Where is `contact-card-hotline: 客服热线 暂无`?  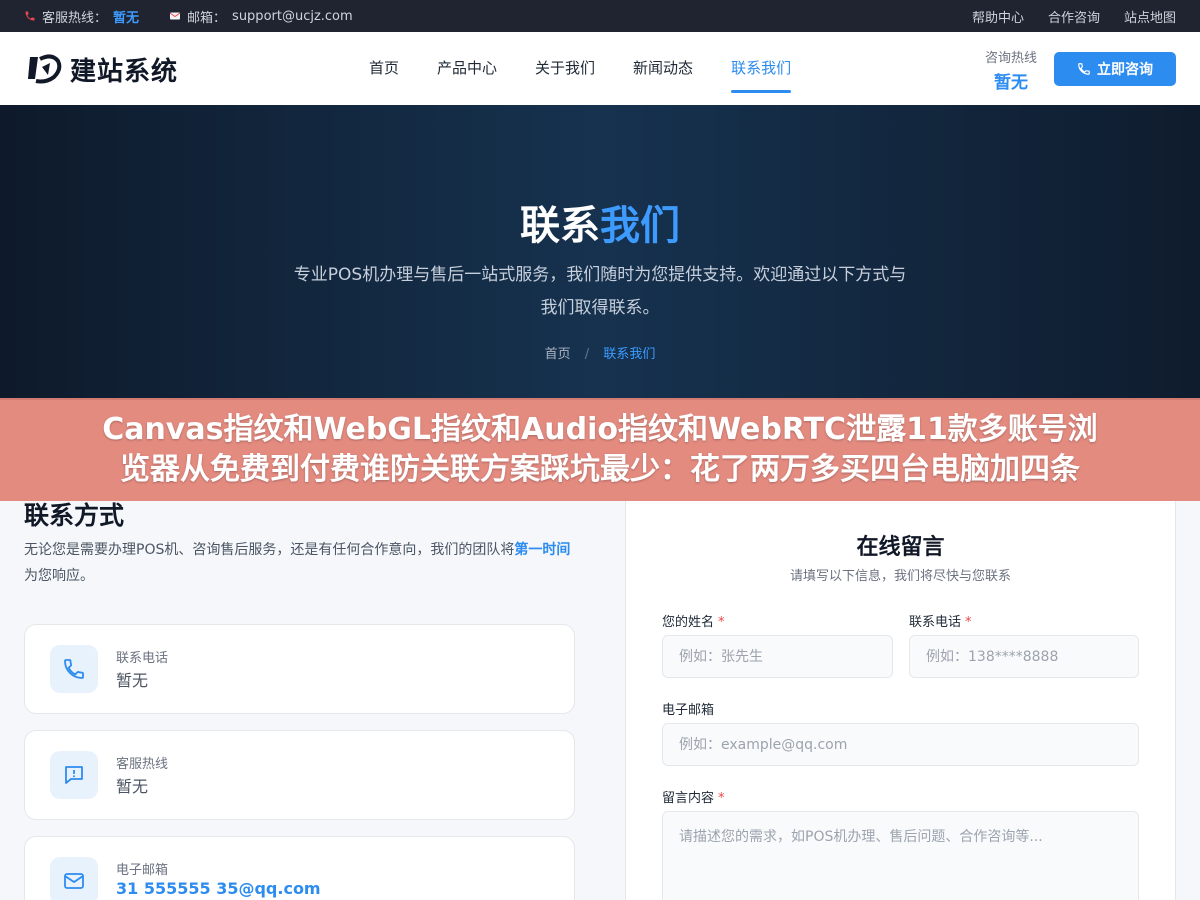 contact-card-hotline: 客服热线 暂无 is located at coordinates (299, 775).